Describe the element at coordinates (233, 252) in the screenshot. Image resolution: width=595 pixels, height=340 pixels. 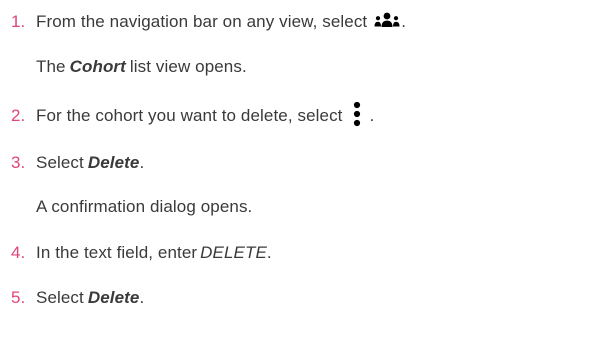
I see `input-value-delete: DELETE` at that location.